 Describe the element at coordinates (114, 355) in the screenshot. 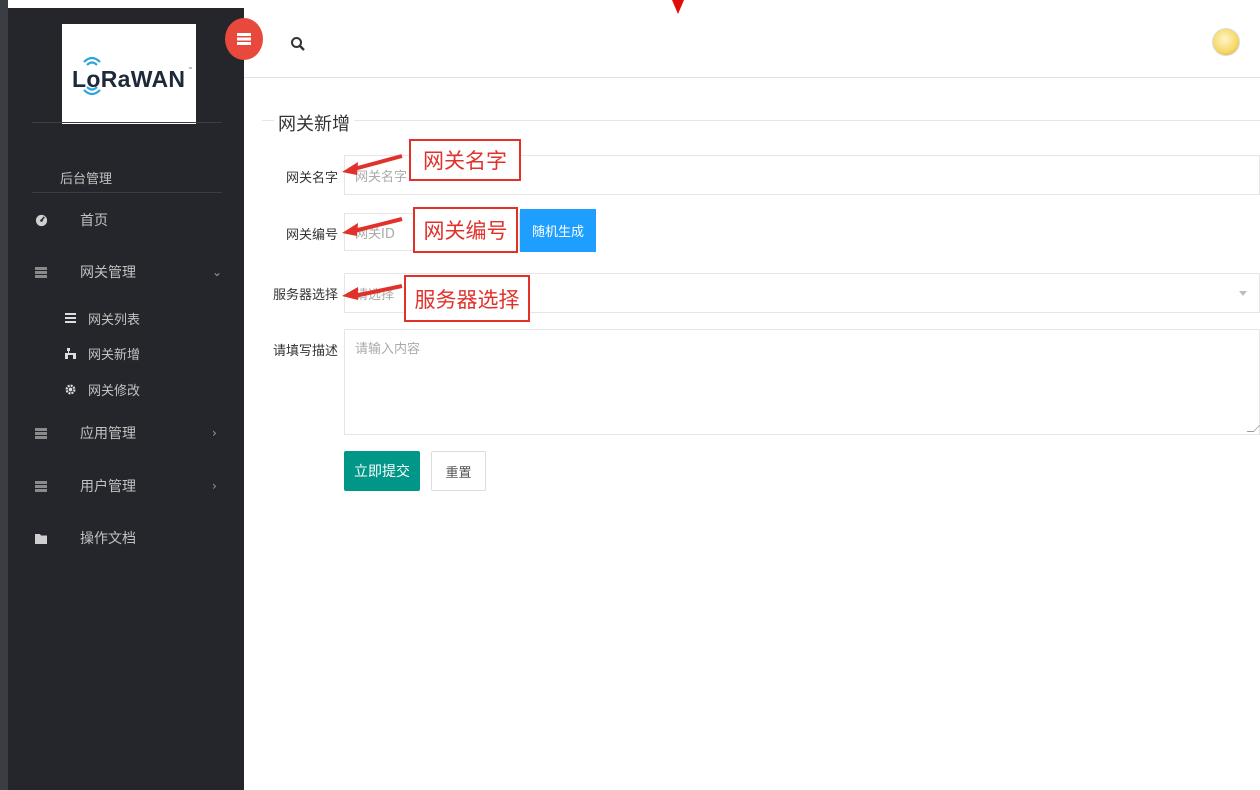

I see `sidebar-subitem-label: 网关新增` at that location.